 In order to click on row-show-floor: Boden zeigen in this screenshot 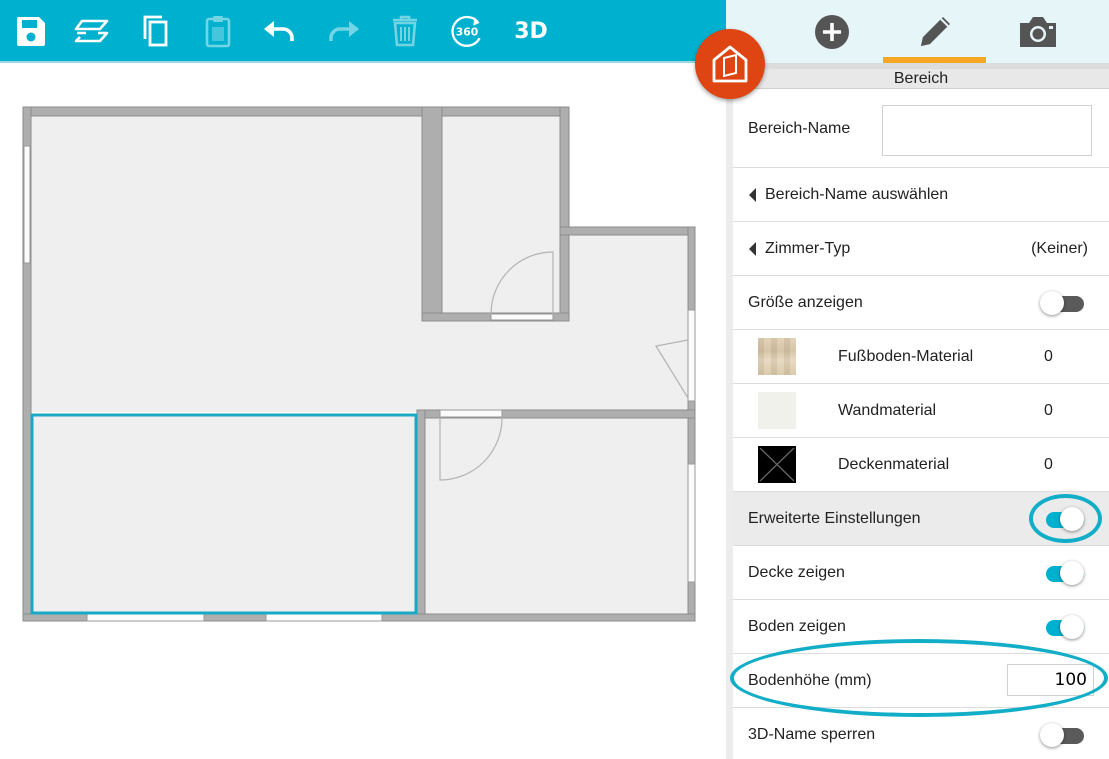, I will do `click(921, 627)`.